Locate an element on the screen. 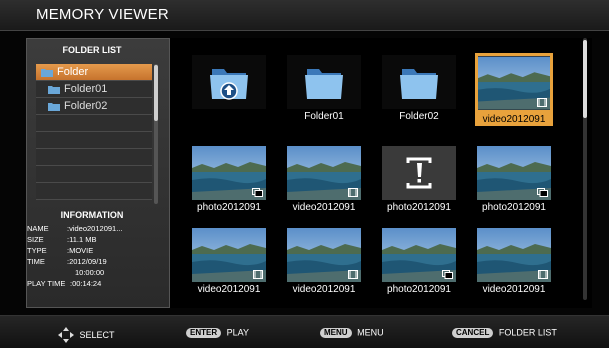 Image resolution: width=609 pixels, height=348 pixels. hint-menu: MENU MENU is located at coordinates (352, 332).